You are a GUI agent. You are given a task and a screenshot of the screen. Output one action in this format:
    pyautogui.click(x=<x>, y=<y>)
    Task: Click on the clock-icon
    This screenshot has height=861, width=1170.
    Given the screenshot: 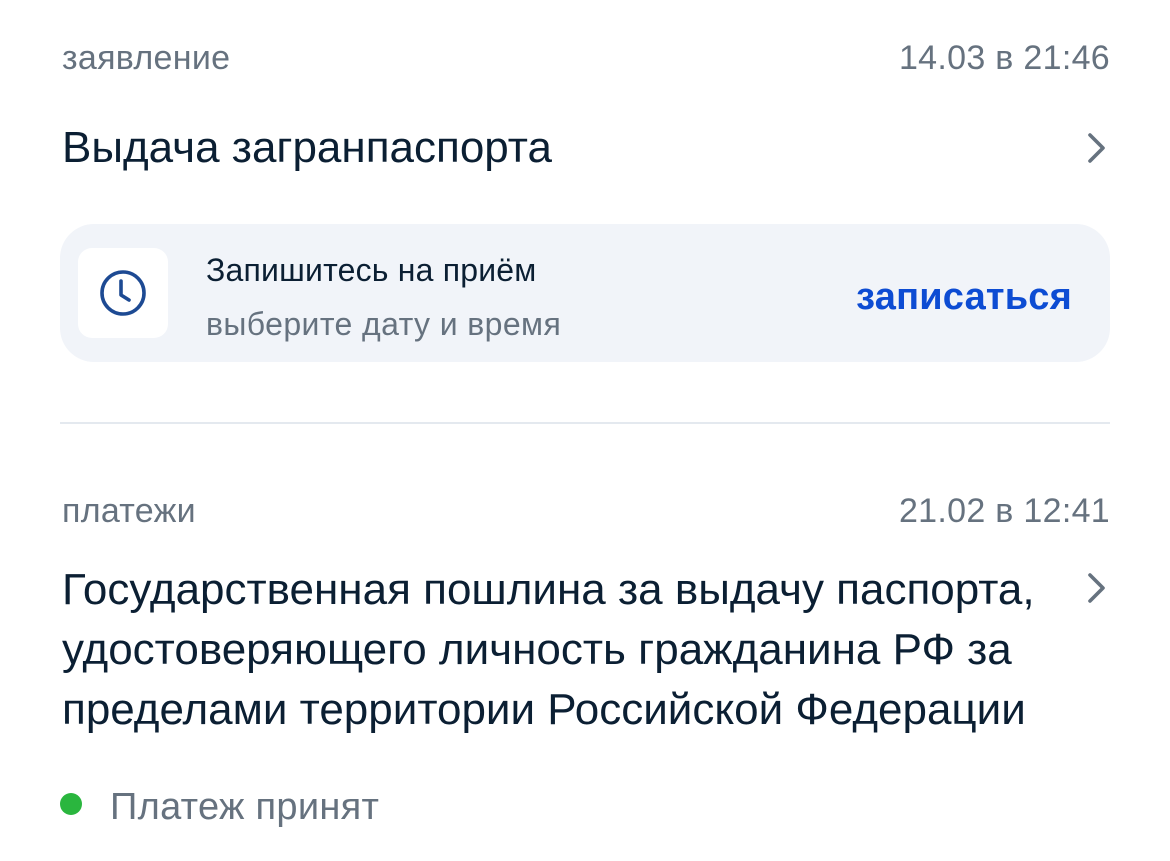 What is the action you would take?
    pyautogui.click(x=123, y=293)
    